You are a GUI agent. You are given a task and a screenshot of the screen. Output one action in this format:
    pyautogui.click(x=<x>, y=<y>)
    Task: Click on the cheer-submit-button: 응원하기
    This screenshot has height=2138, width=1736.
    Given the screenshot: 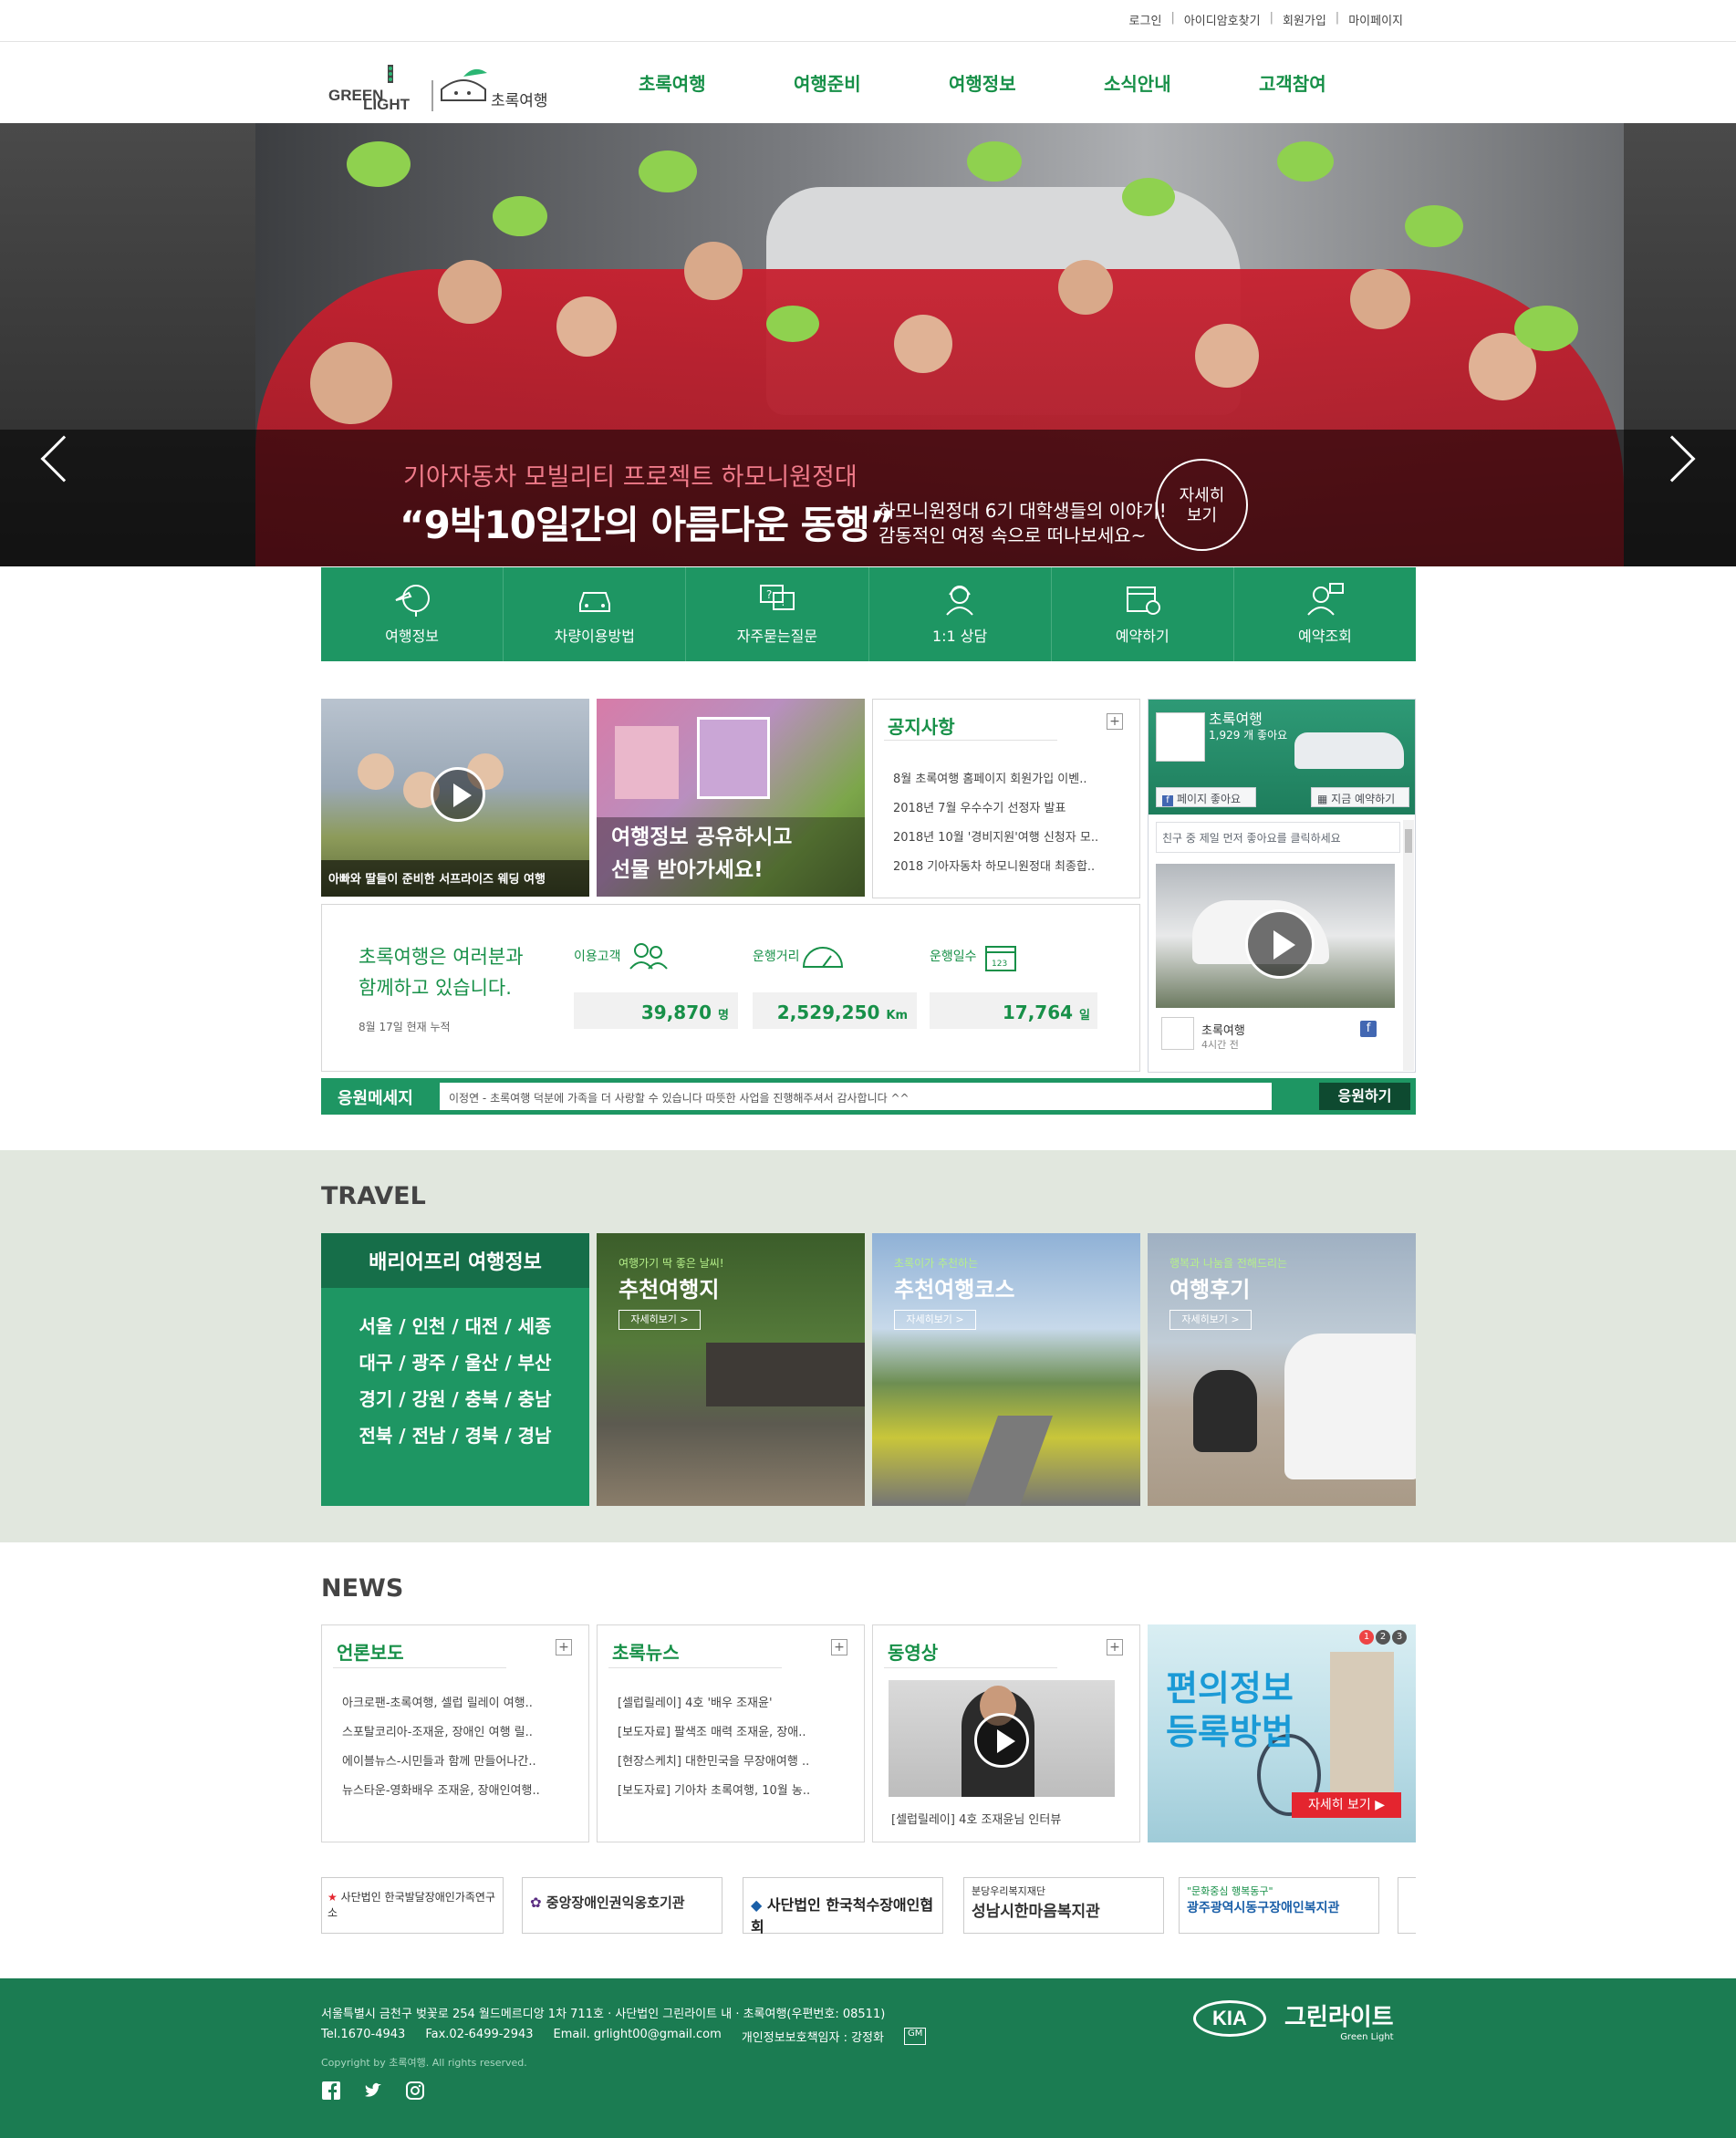 What is the action you would take?
    pyautogui.click(x=1364, y=1096)
    